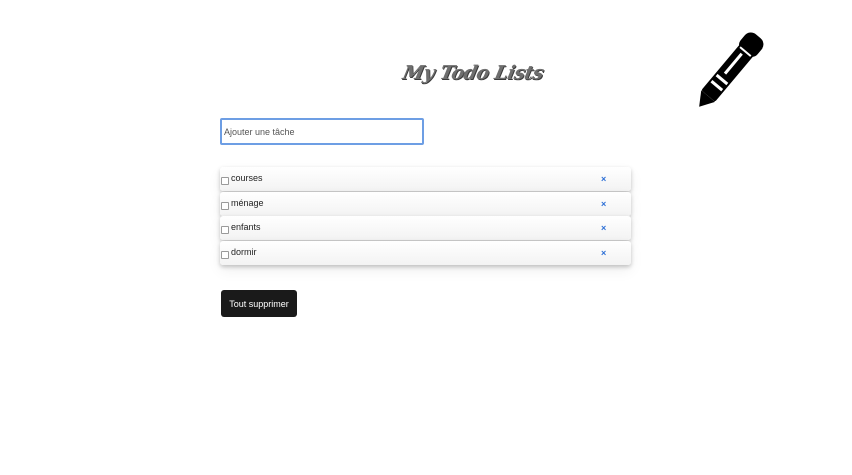 Image resolution: width=852 pixels, height=475 pixels. What do you see at coordinates (244, 251) in the screenshot?
I see `todo-label: dormir` at bounding box center [244, 251].